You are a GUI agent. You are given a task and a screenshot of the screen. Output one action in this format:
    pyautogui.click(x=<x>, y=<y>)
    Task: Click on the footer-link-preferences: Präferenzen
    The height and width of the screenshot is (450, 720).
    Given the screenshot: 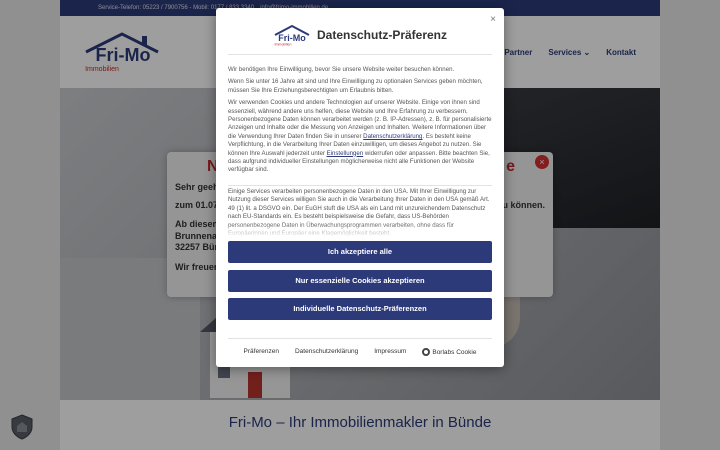 What is the action you would take?
    pyautogui.click(x=261, y=352)
    